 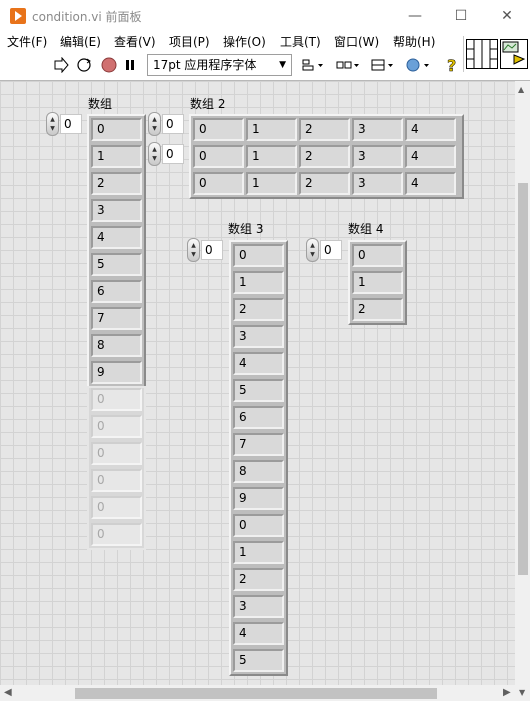 What do you see at coordinates (258, 498) in the screenshot?
I see `array3-element: 9` at bounding box center [258, 498].